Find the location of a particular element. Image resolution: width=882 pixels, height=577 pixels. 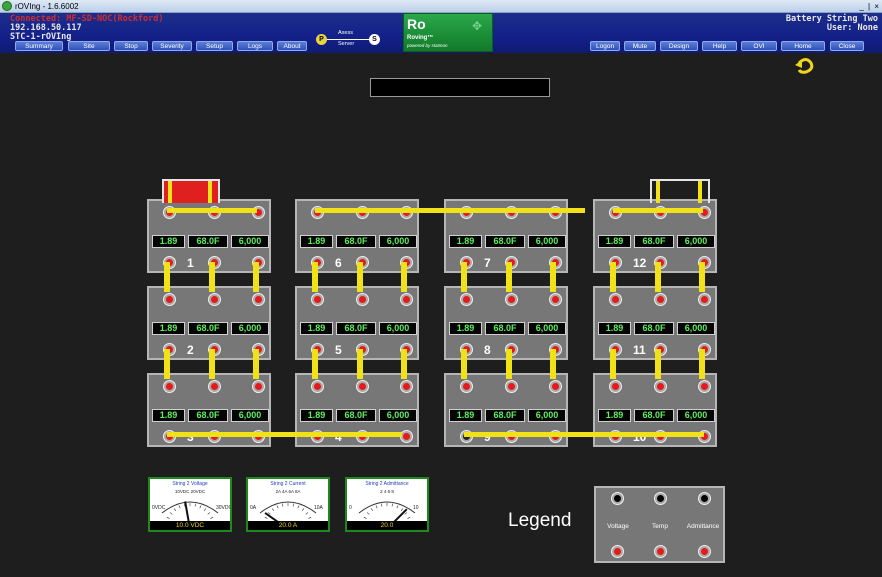

undo-arrow-icon is located at coordinates (806, 66).